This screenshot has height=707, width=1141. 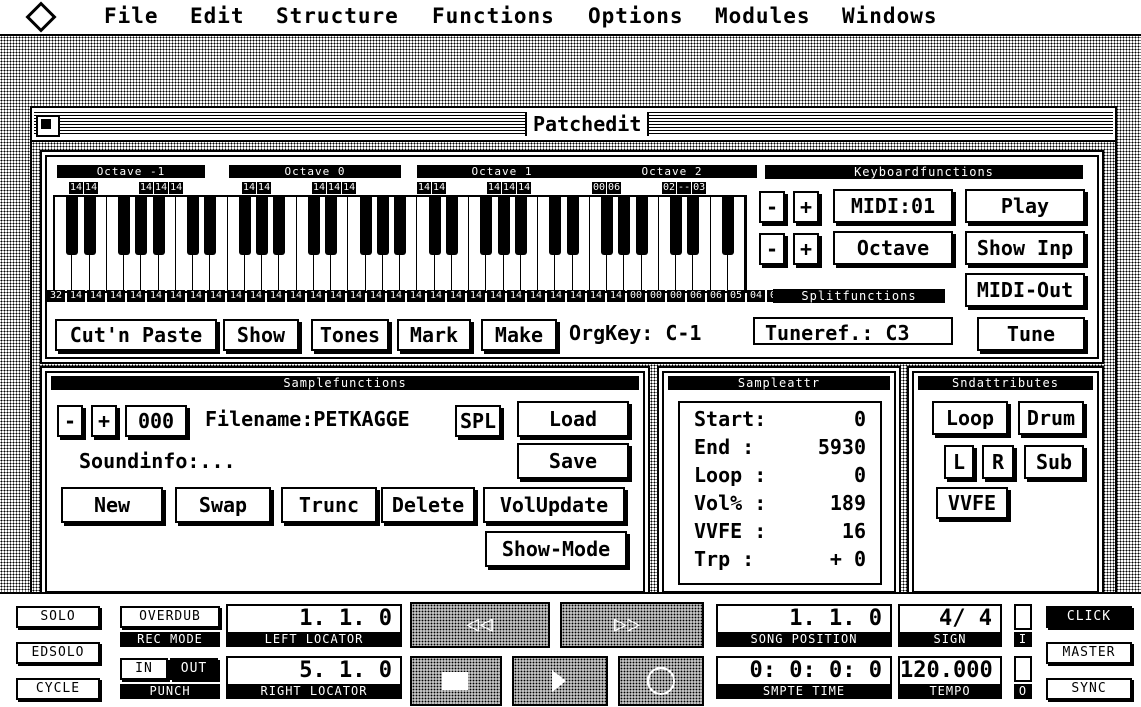 What do you see at coordinates (806, 249) in the screenshot?
I see `octave-plus-button: +` at bounding box center [806, 249].